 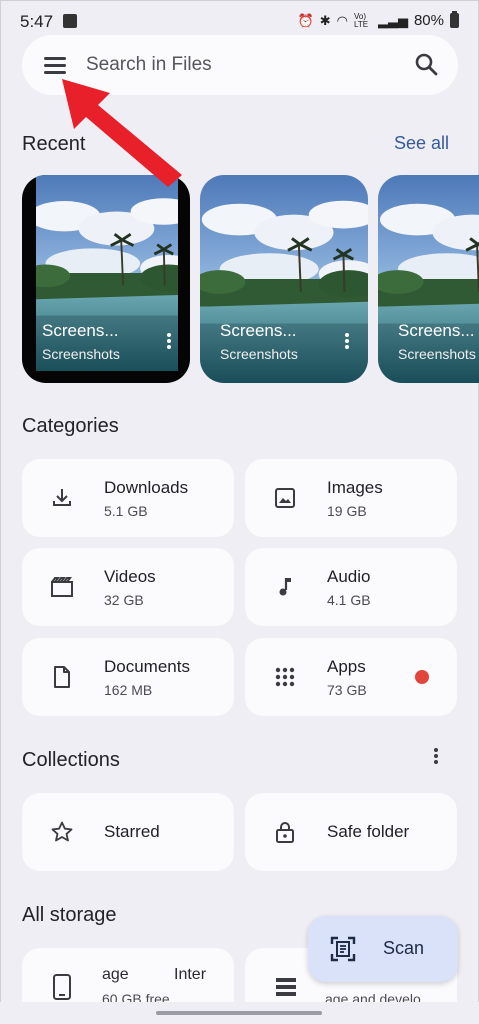 I want to click on category-videos: Videos 32 GB, so click(x=128, y=587).